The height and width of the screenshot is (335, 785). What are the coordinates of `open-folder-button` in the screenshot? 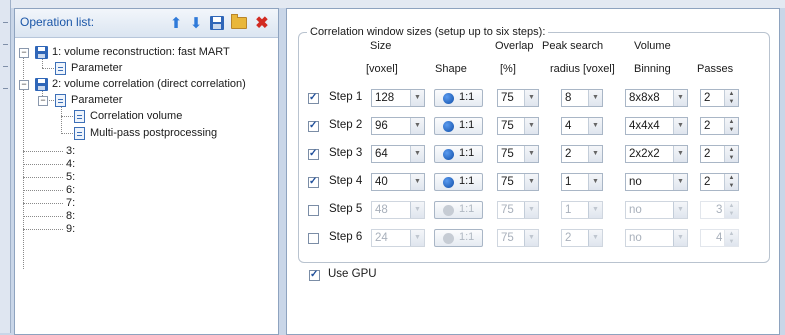 It's located at (239, 23).